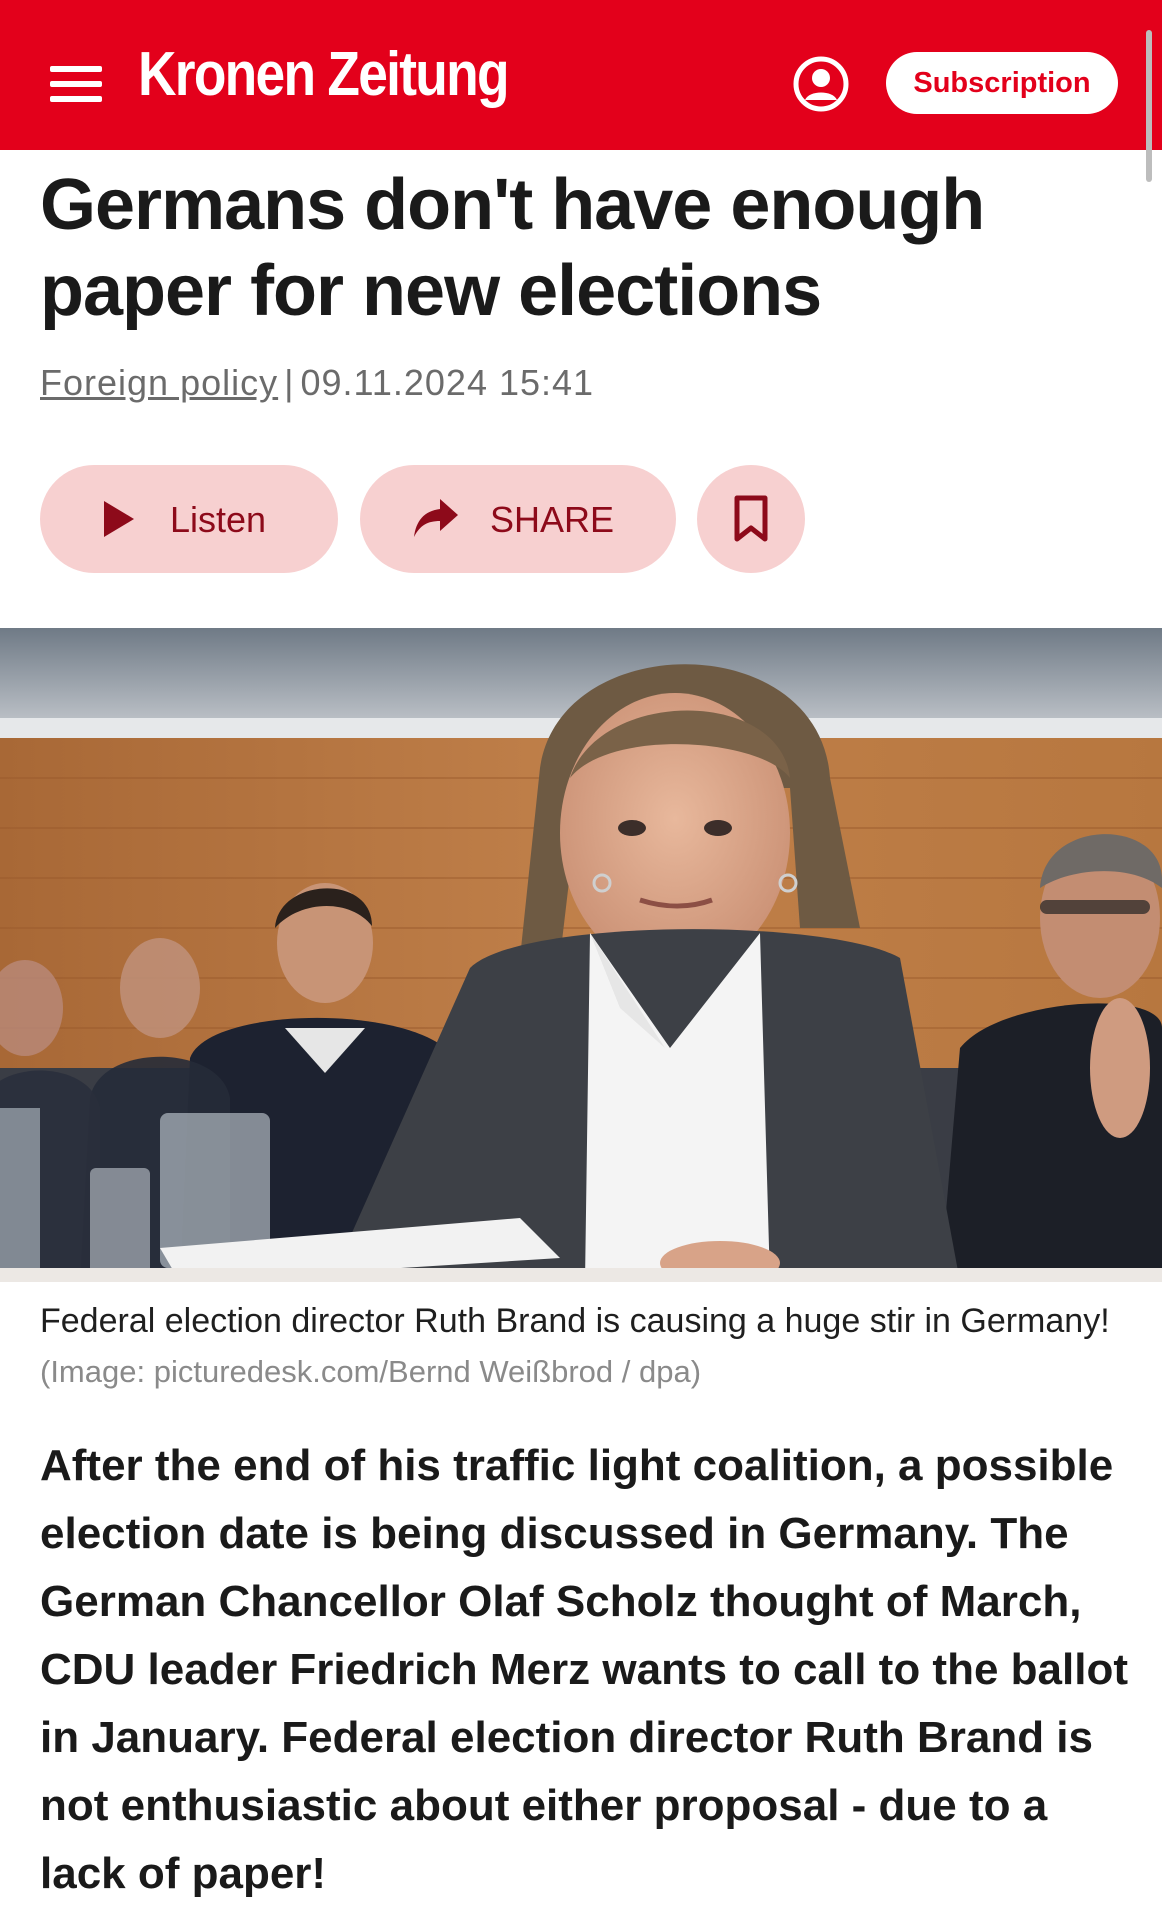  I want to click on menu-icon, so click(76, 84).